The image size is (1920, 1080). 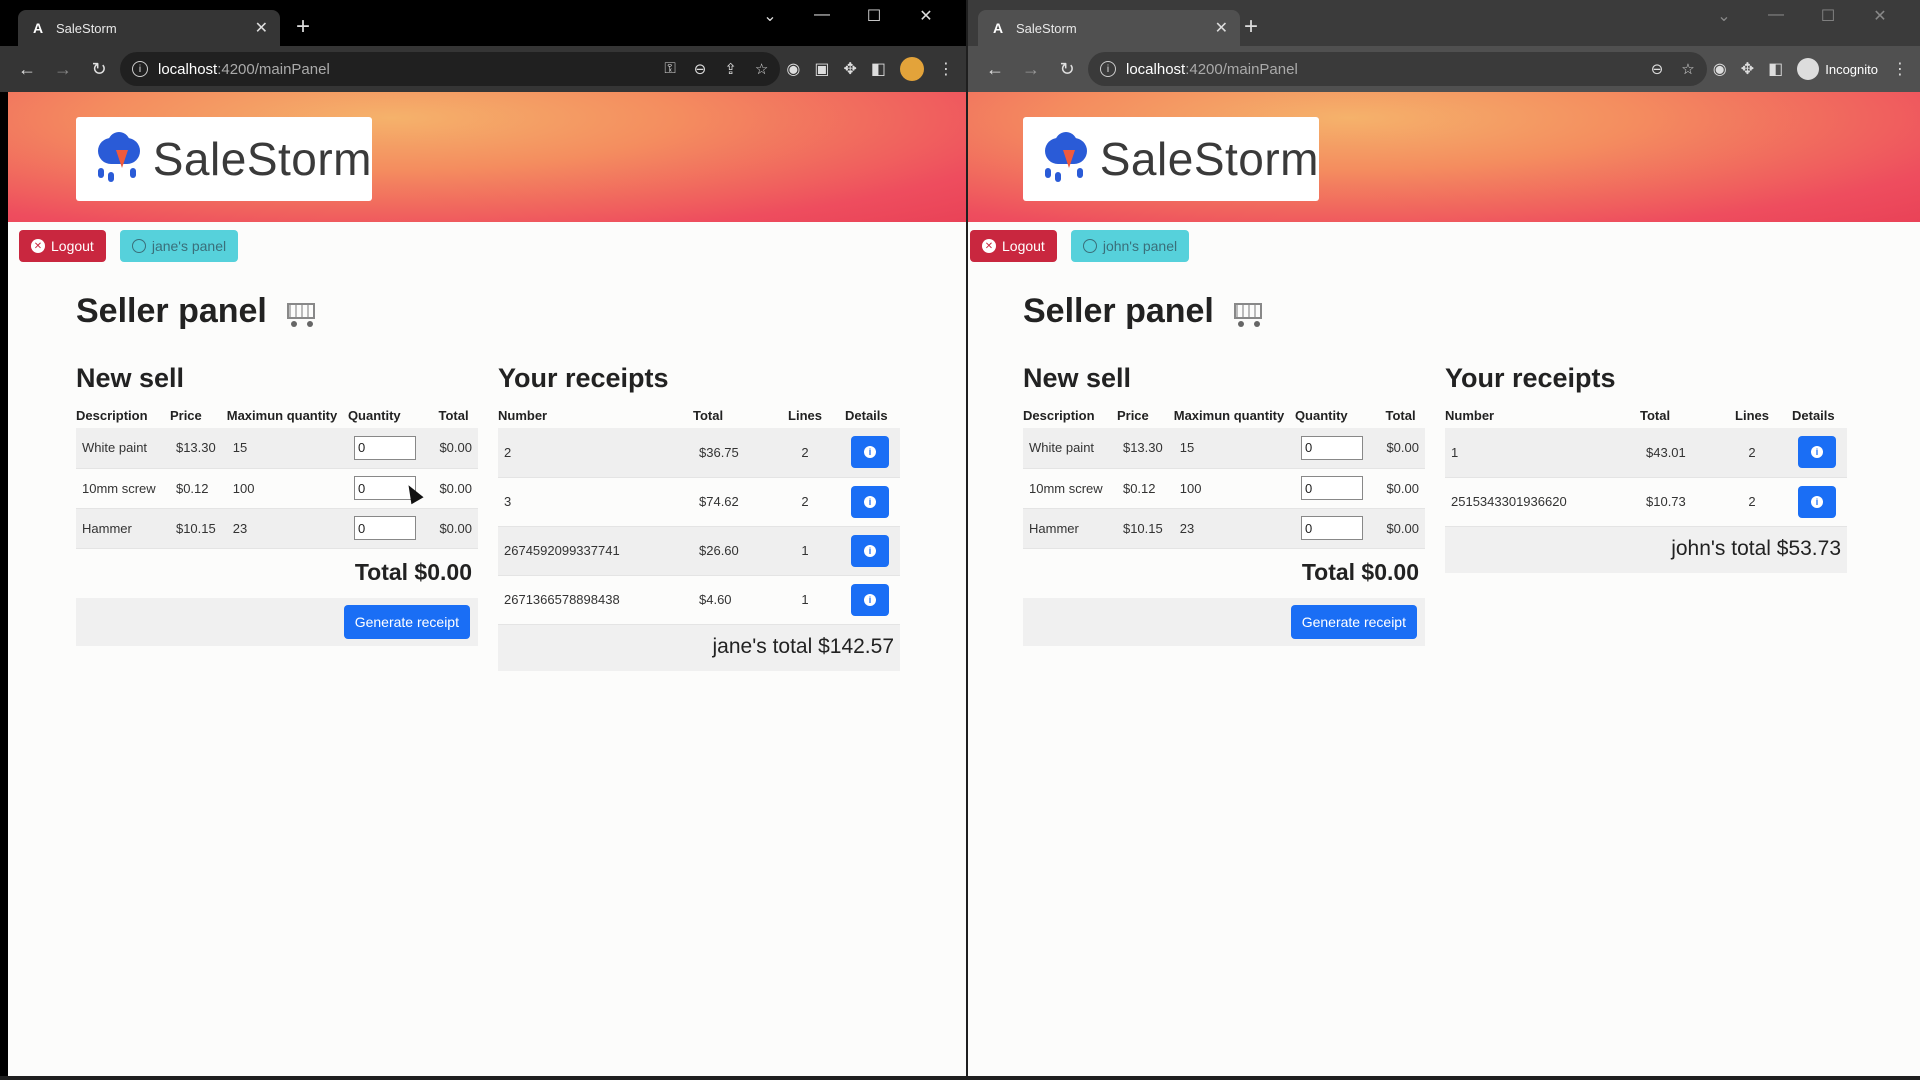 I want to click on address-bar: i localhost:4200/mainPanel ⊖ ☆, so click(x=1397, y=69).